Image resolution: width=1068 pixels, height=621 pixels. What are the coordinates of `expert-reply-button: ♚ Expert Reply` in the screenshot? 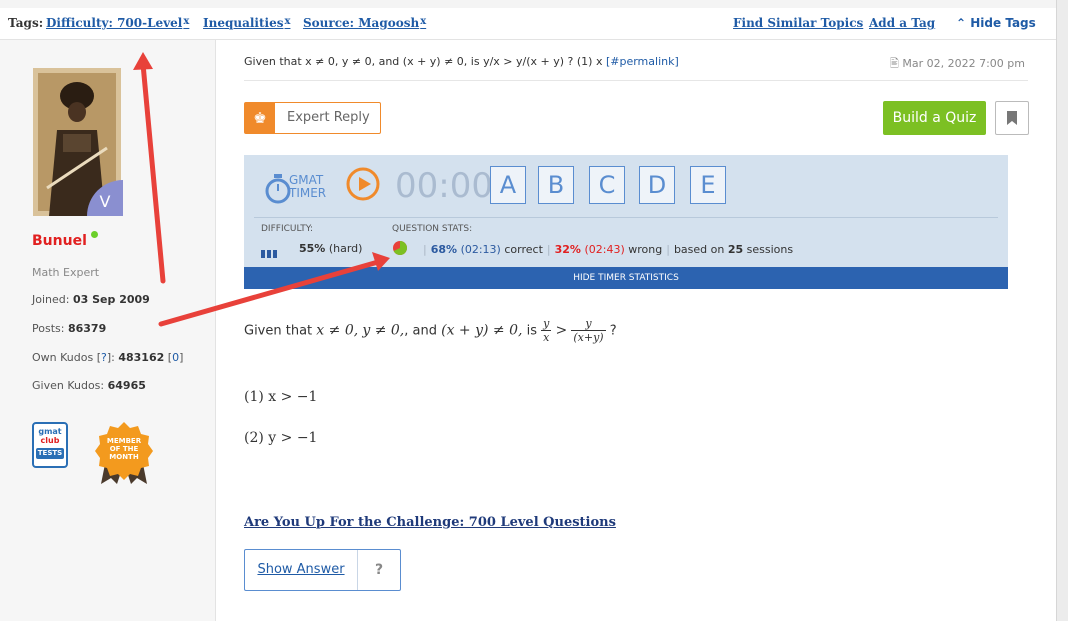 It's located at (312, 118).